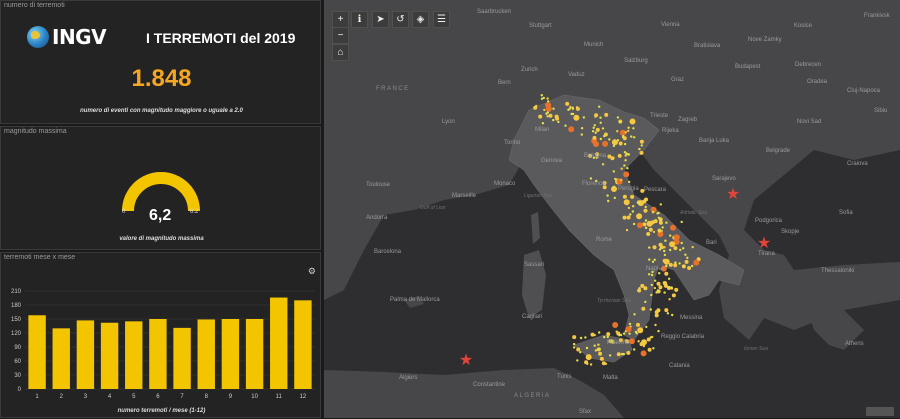  I want to click on major-quake-star-icon: ★, so click(733, 194).